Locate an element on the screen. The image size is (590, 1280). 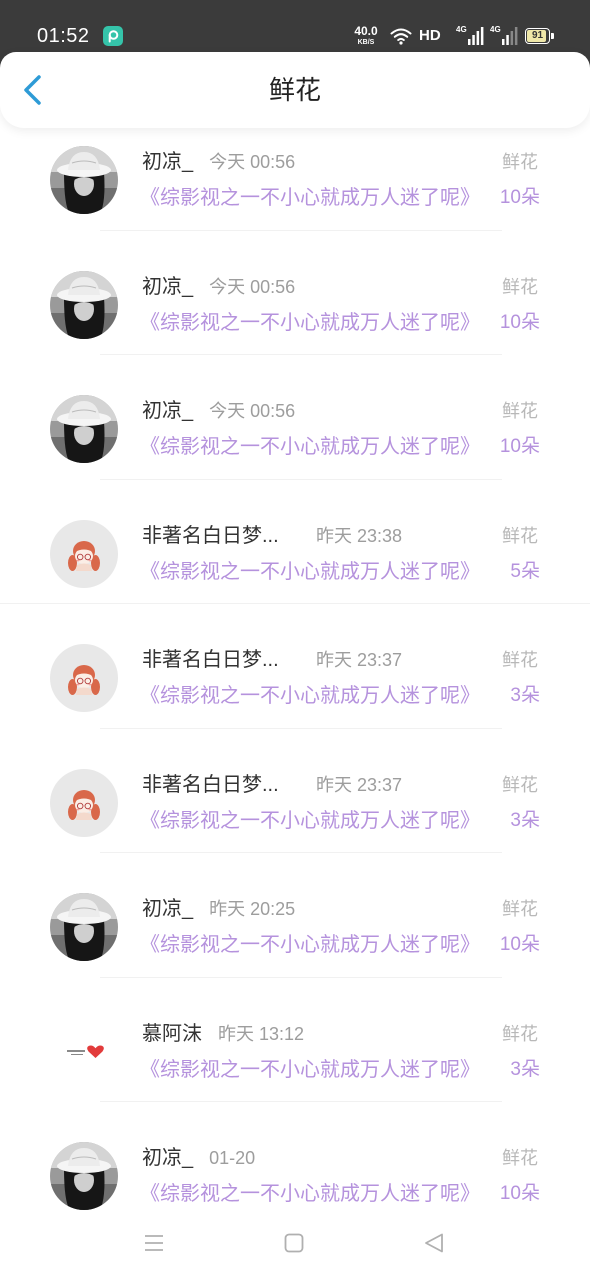
cell-signal-1: 4G is located at coordinates (470, 35).